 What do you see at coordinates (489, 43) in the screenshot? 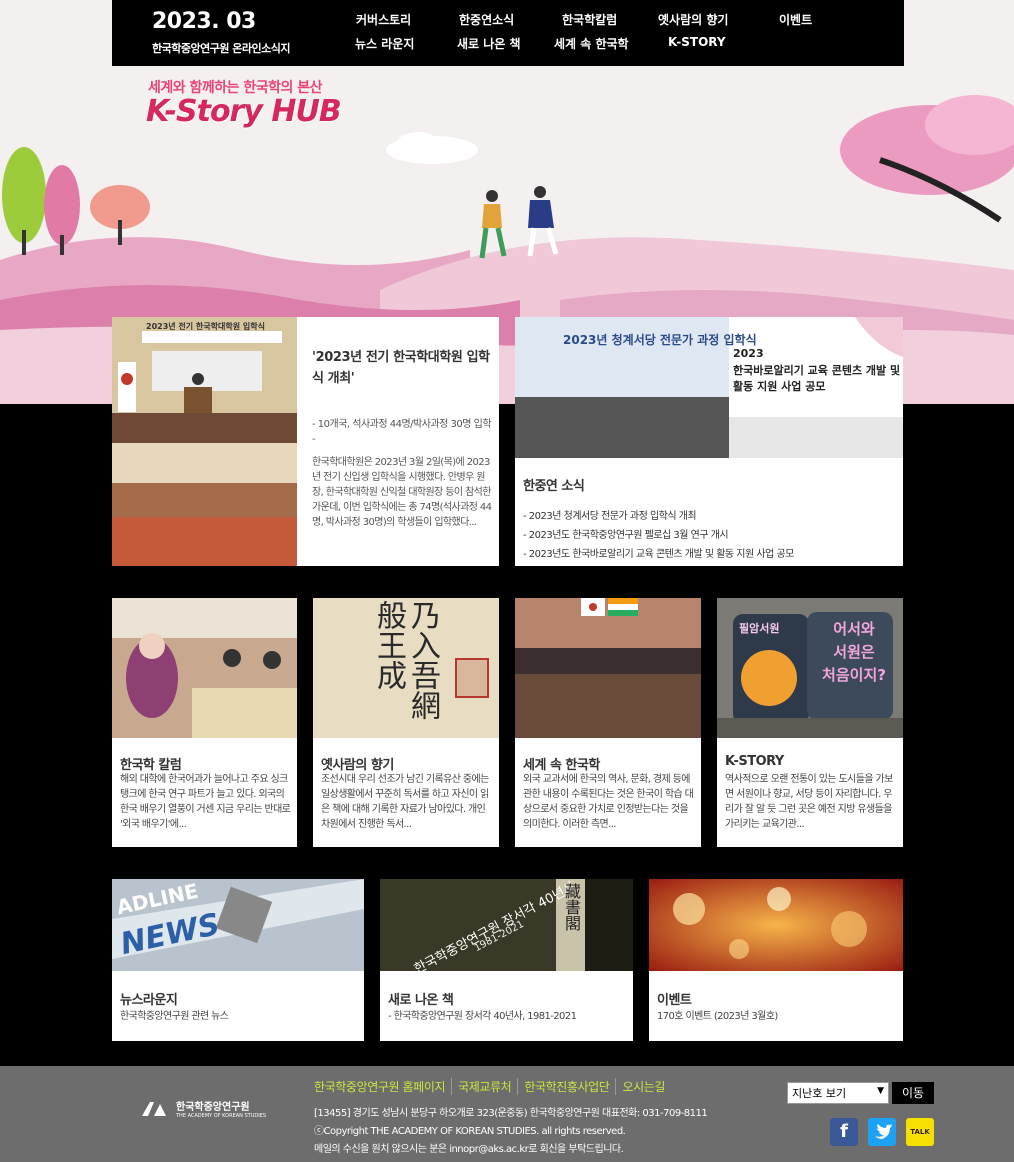
I see `nav-new-books: 새로 나온 책` at bounding box center [489, 43].